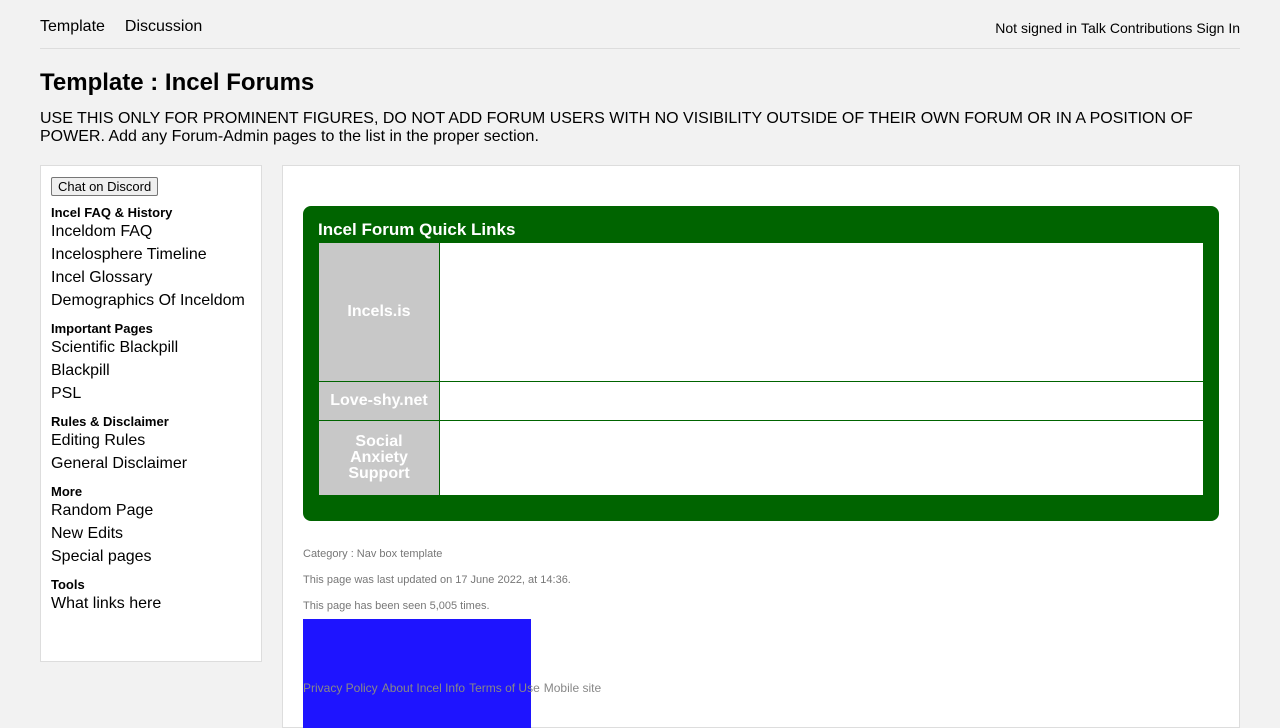 The height and width of the screenshot is (728, 1280). Describe the element at coordinates (102, 328) in the screenshot. I see `sidebar-heading: Important Pages` at that location.